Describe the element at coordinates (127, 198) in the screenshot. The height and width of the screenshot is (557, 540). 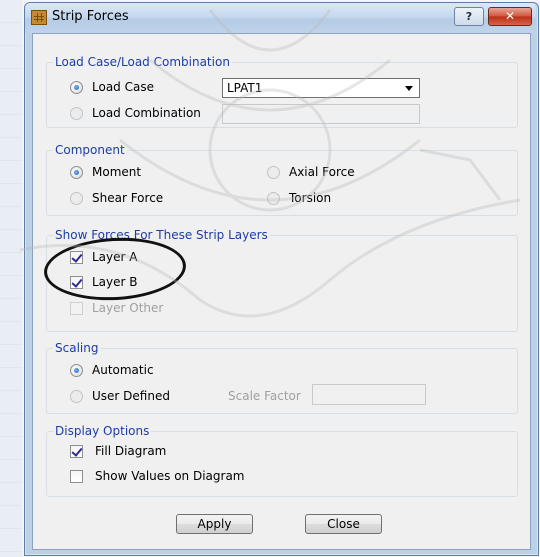
I see `shear-force-label: Shear Force` at that location.